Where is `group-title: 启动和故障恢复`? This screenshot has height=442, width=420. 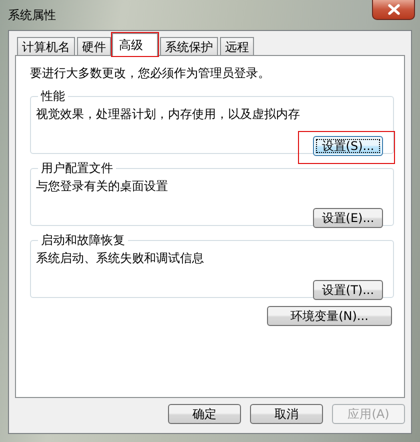 group-title: 启动和故障恢复 is located at coordinates (83, 240).